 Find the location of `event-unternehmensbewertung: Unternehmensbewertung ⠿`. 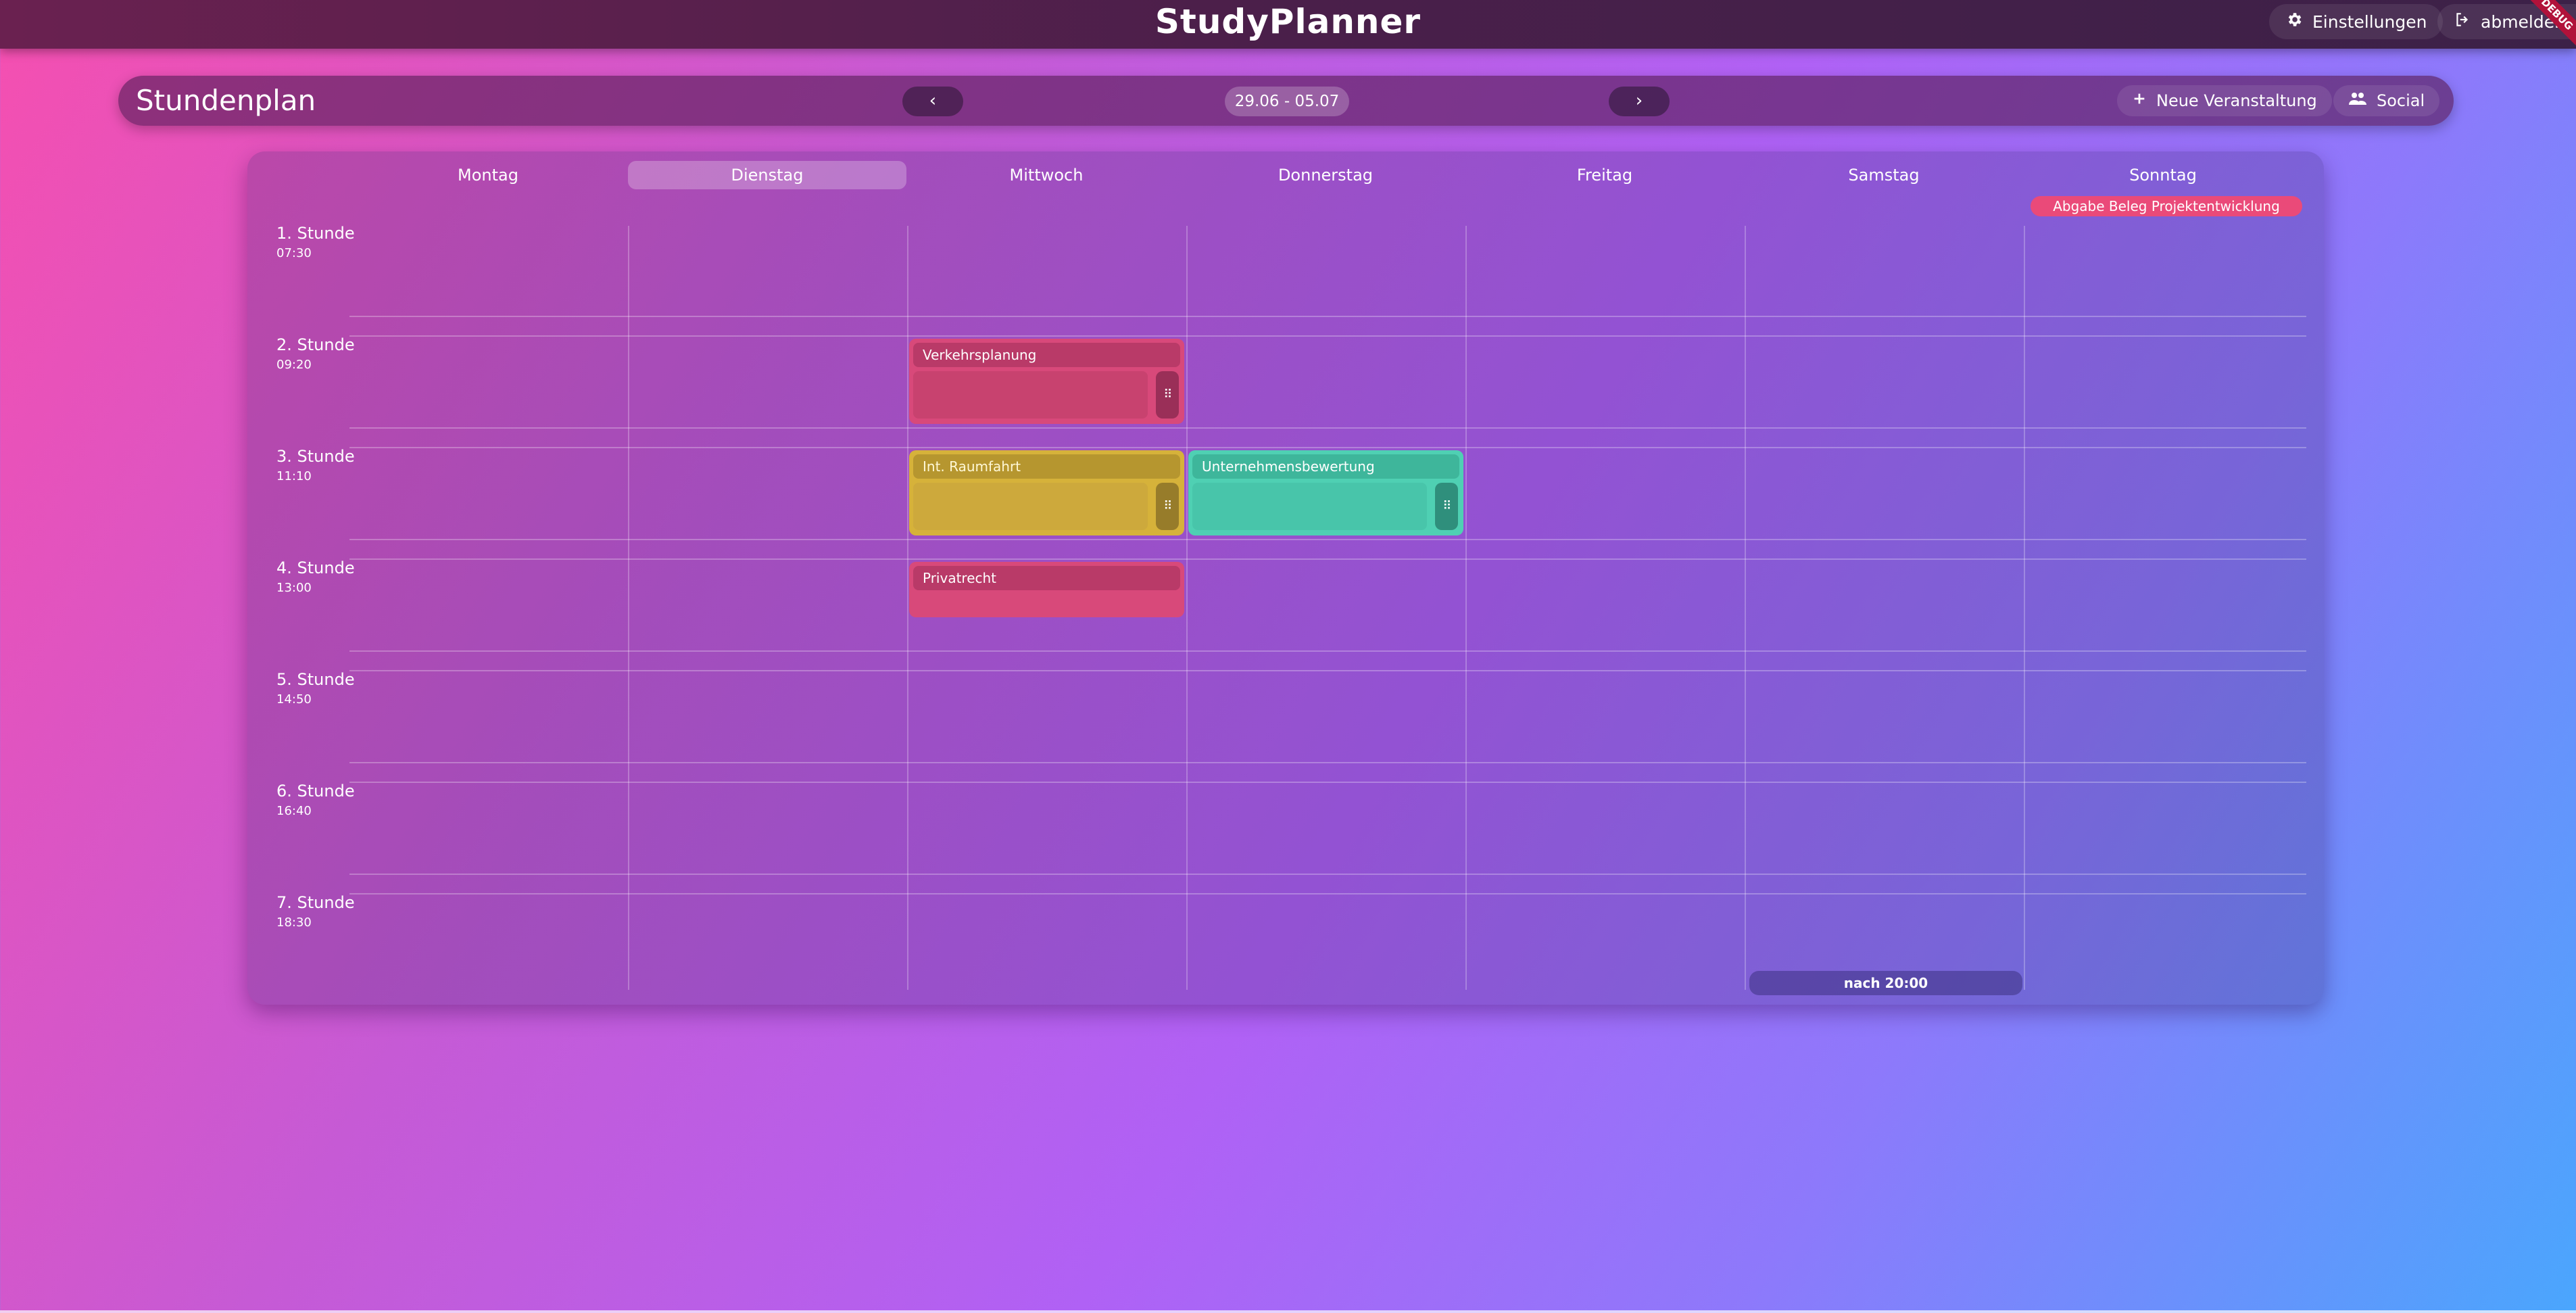

event-unternehmensbewertung: Unternehmensbewertung ⠿ is located at coordinates (1325, 492).